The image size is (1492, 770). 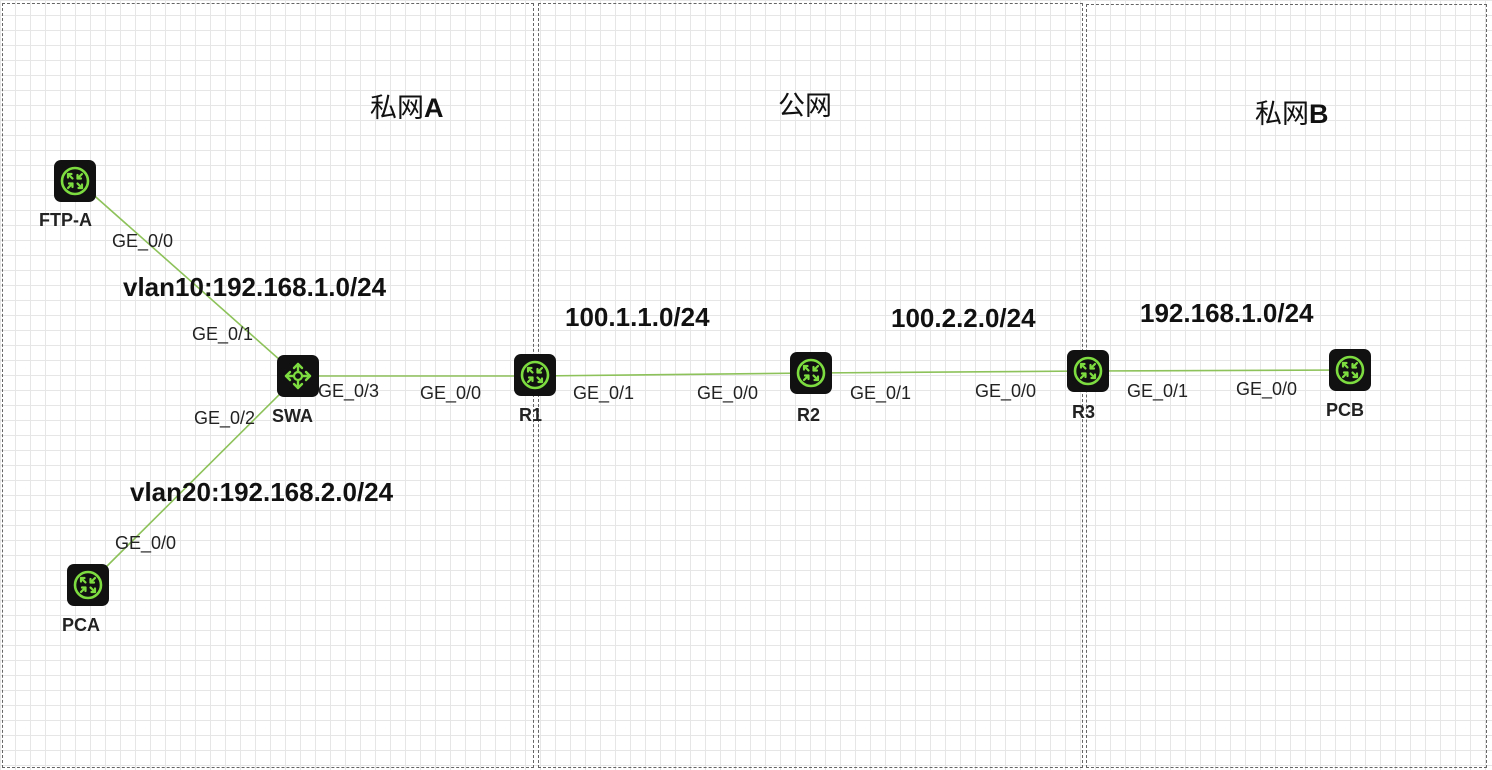 I want to click on device-swa, so click(x=298, y=376).